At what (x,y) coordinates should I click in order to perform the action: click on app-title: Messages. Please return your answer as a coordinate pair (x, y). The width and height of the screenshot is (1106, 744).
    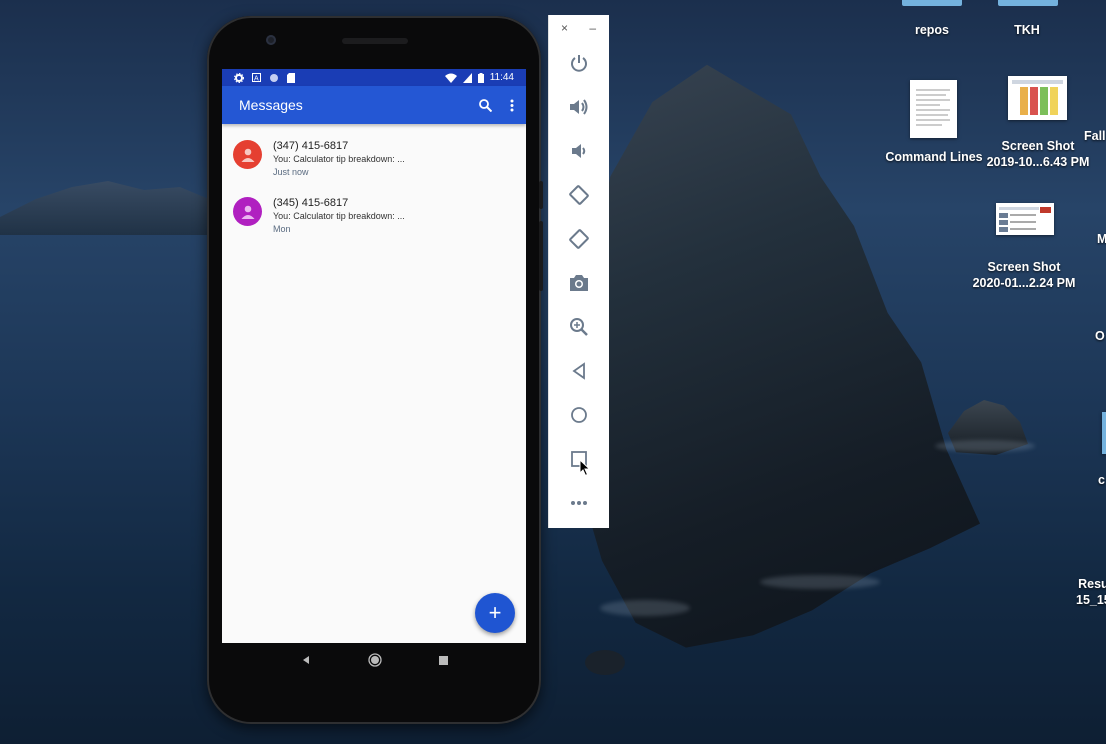
    Looking at the image, I should click on (271, 105).